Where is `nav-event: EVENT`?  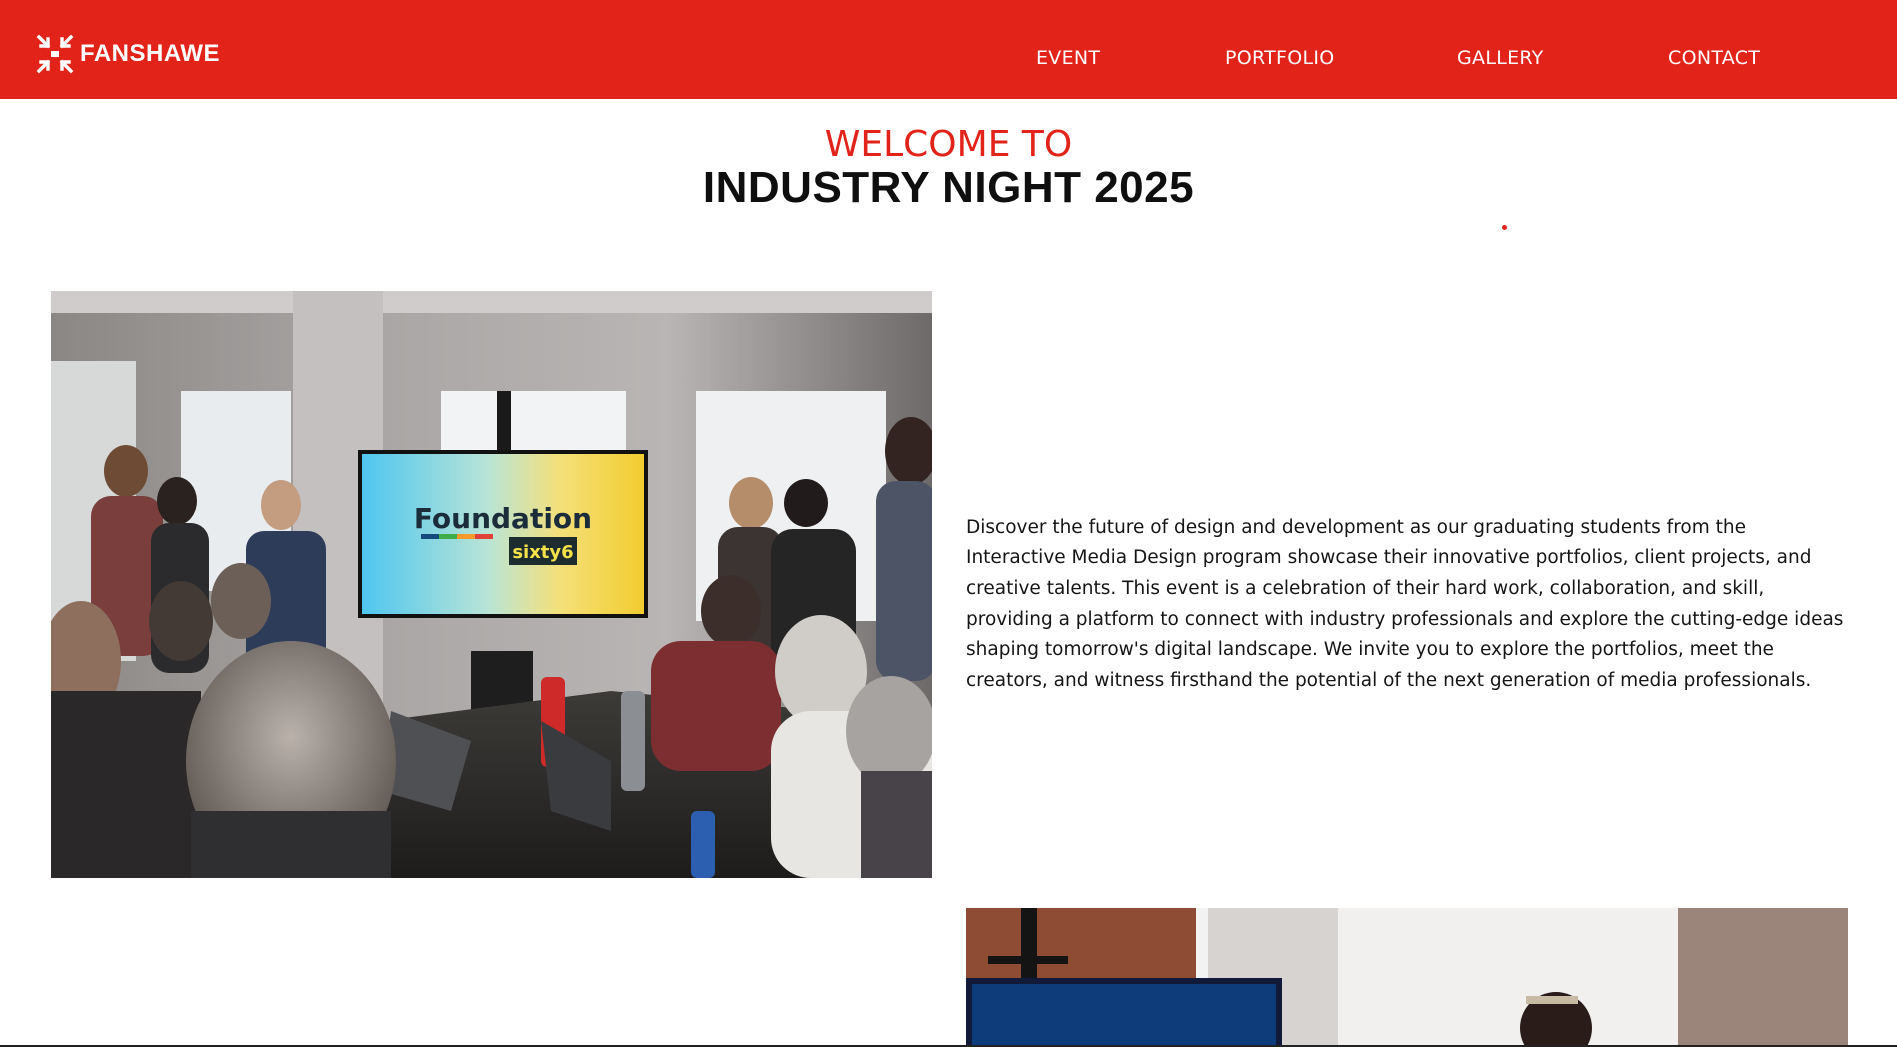
nav-event: EVENT is located at coordinates (1068, 58).